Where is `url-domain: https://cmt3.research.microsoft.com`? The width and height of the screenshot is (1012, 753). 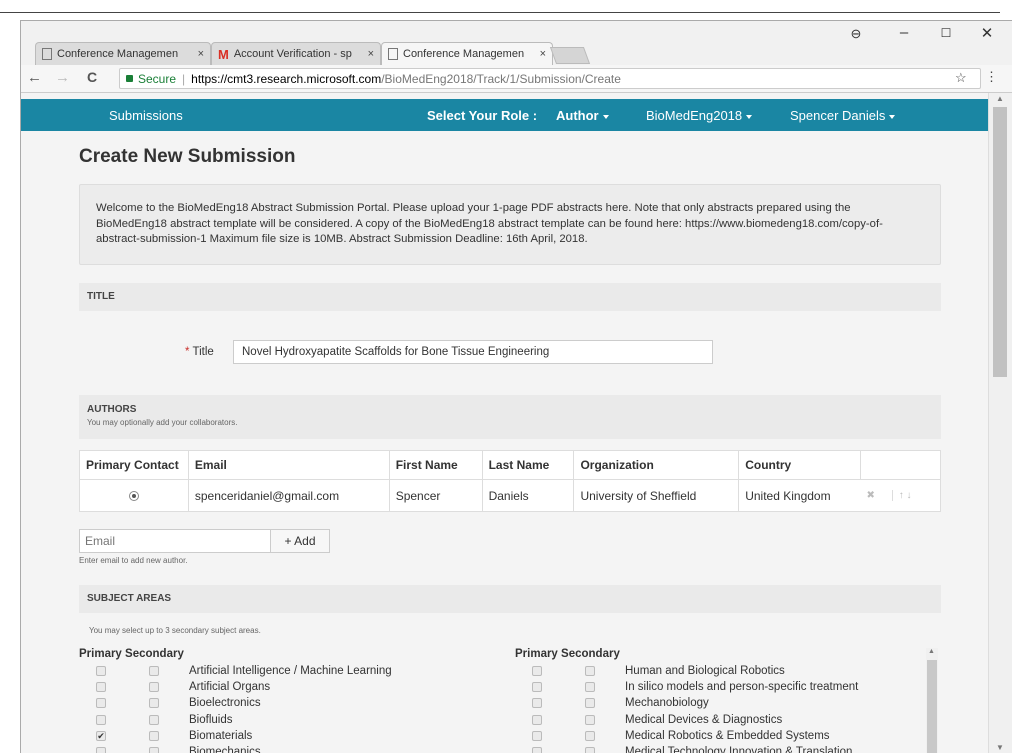 url-domain: https://cmt3.research.microsoft.com is located at coordinates (286, 78).